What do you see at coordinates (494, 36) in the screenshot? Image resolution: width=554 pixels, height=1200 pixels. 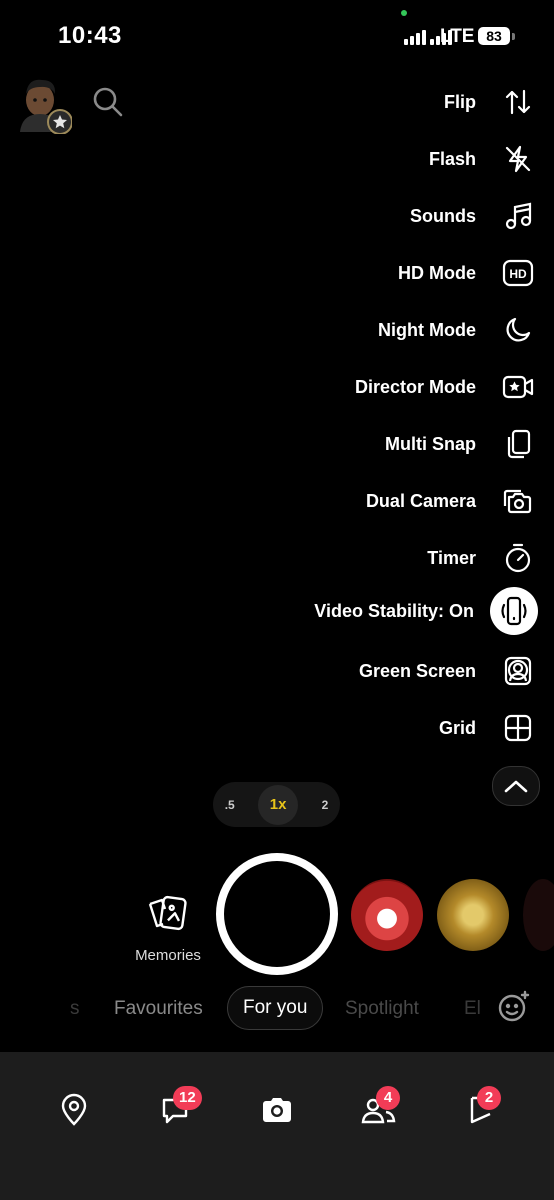 I see `battery-indicator: 83` at bounding box center [494, 36].